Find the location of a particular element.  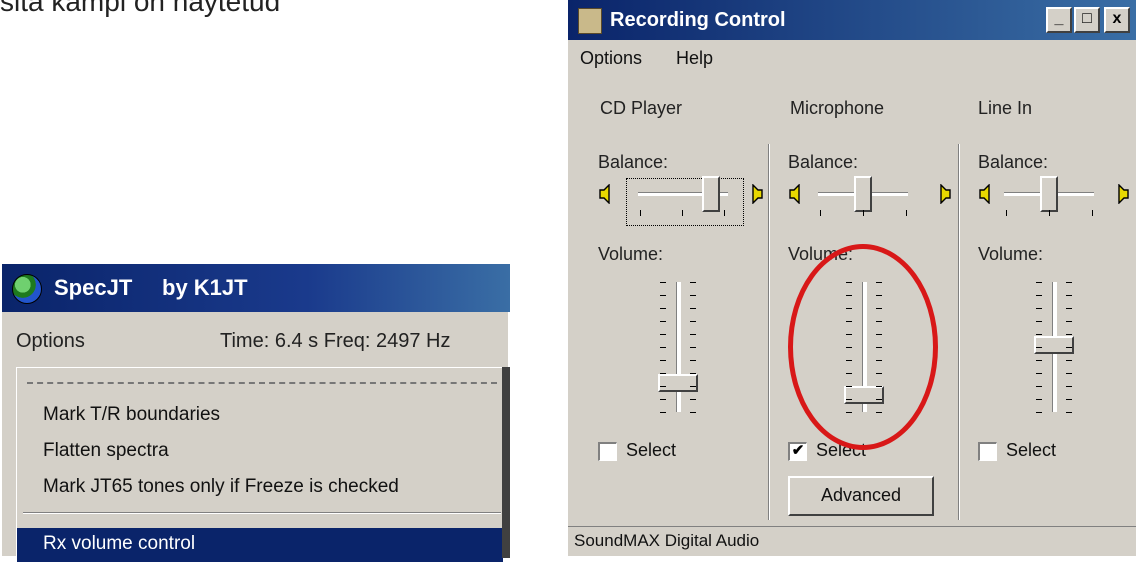

status-bar: SoundMAX Digital Audio is located at coordinates (852, 541).